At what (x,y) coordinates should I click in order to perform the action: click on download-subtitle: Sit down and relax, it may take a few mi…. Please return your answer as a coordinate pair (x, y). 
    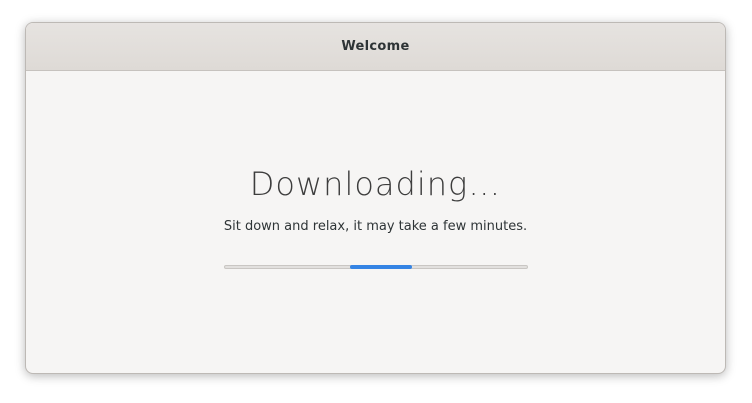
    Looking at the image, I should click on (375, 226).